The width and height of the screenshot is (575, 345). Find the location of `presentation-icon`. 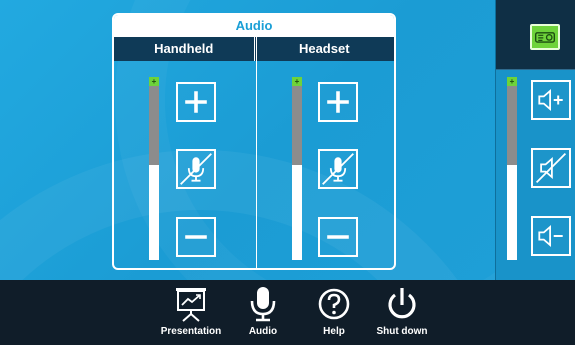

presentation-icon is located at coordinates (191, 304).